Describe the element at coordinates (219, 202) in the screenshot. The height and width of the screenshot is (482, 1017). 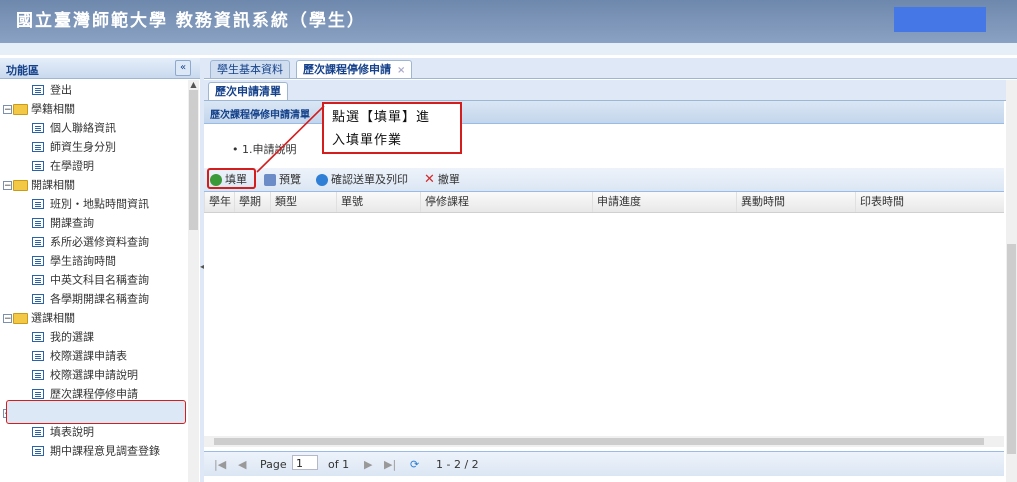
I see `column-header: 學年` at that location.